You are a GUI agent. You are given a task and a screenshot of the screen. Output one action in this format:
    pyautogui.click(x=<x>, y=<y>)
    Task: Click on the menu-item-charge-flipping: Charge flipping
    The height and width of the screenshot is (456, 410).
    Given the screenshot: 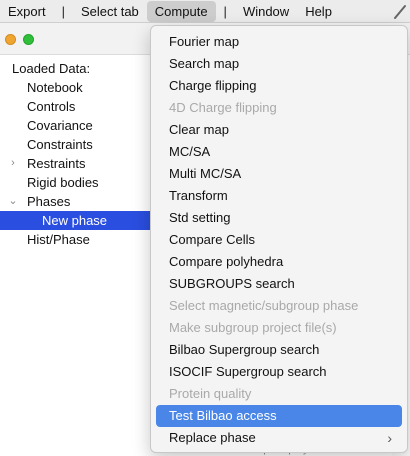 What is the action you would take?
    pyautogui.click(x=279, y=86)
    